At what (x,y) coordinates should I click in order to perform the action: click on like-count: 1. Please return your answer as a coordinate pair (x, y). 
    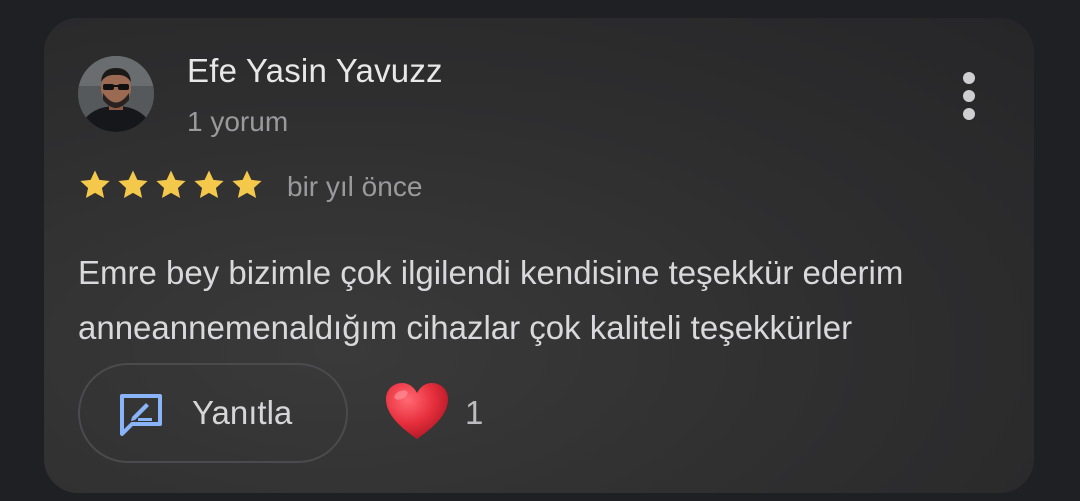
    Looking at the image, I should click on (474, 412).